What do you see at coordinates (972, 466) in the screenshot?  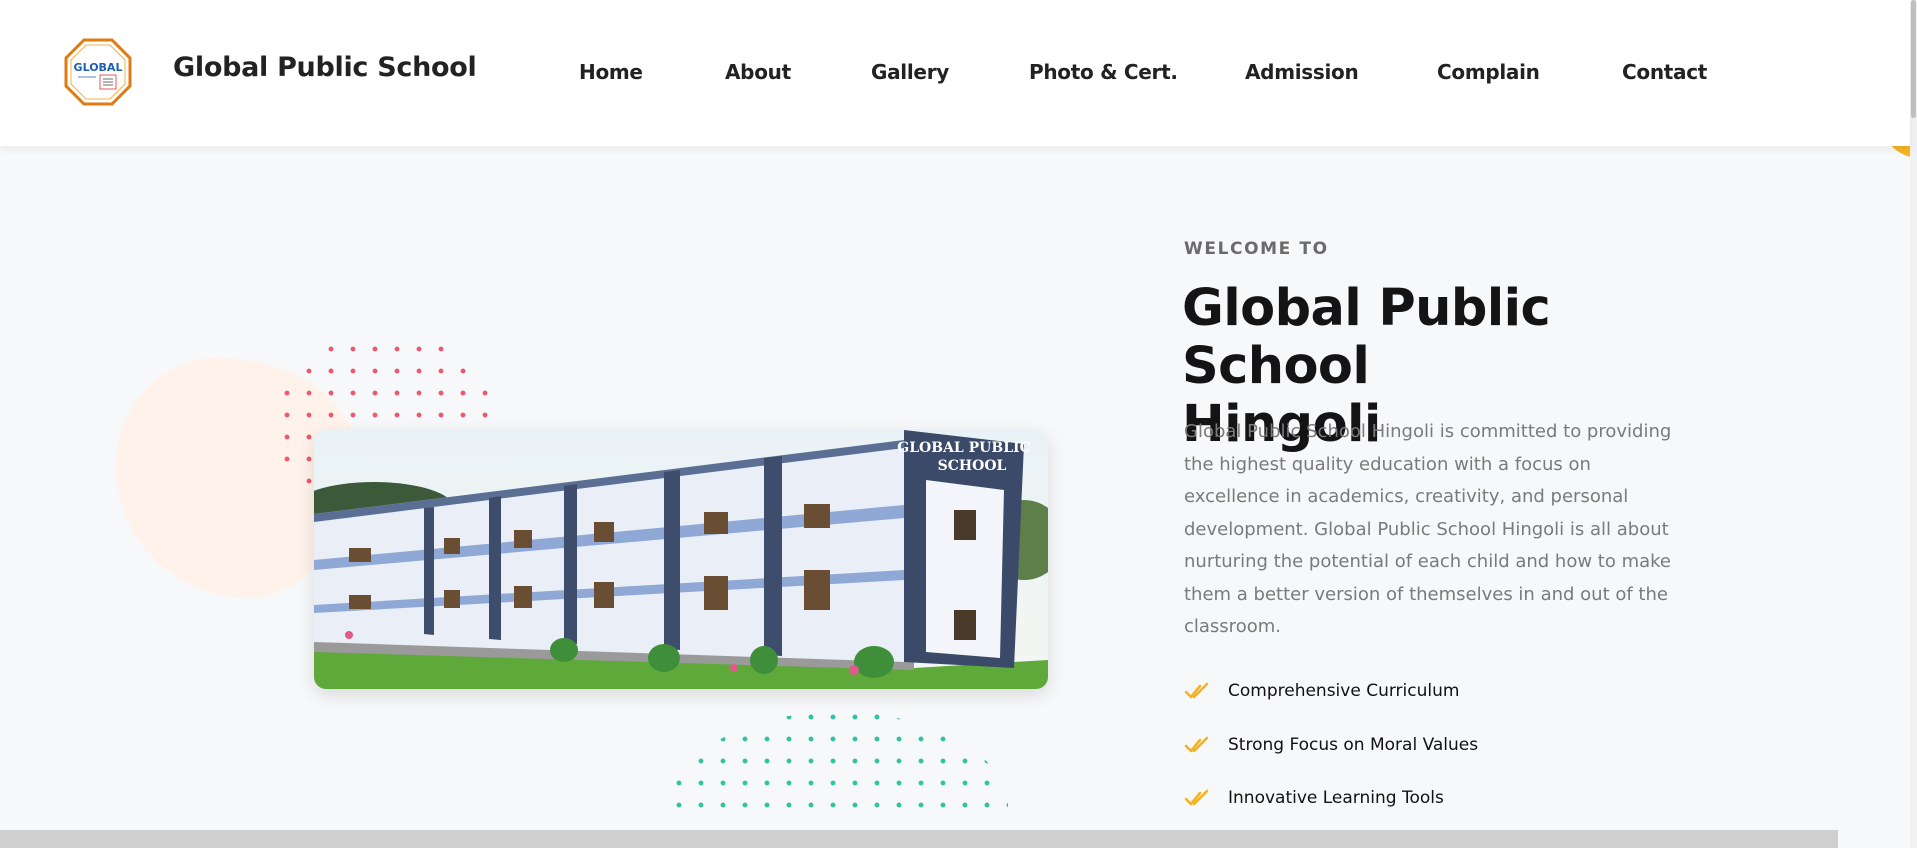 I see `building-sign-text-2: SCHOOL` at bounding box center [972, 466].